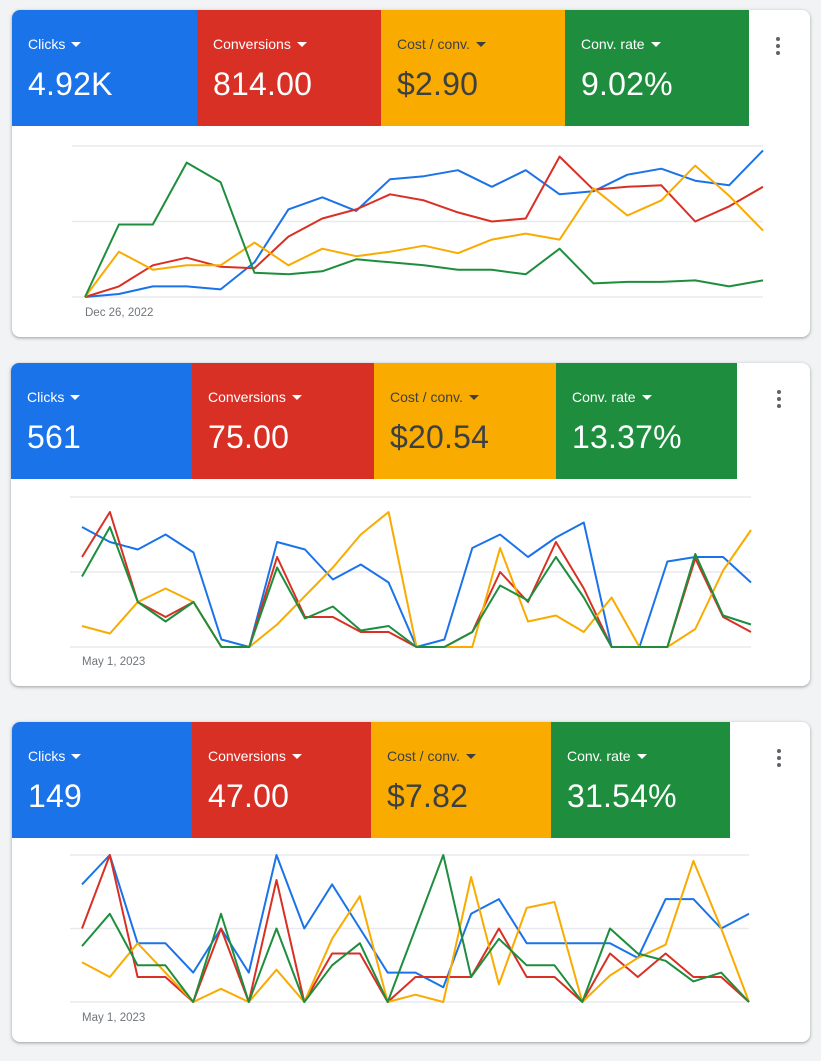 Image resolution: width=821 pixels, height=1061 pixels. Describe the element at coordinates (622, 796) in the screenshot. I see `metric-value: 31.54%` at that location.